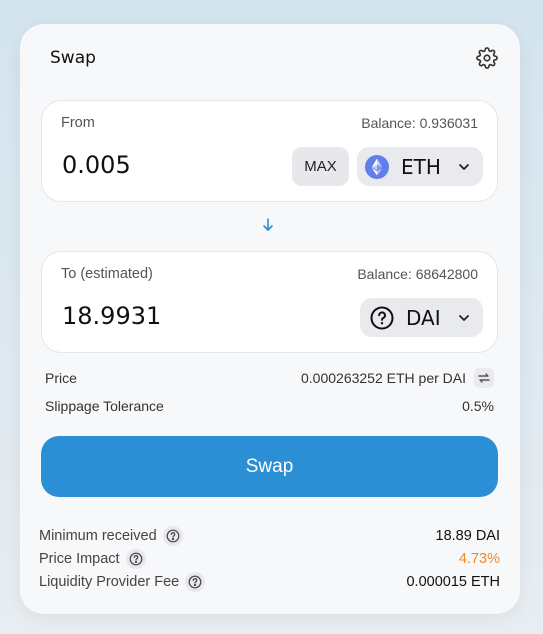 The image size is (543, 634). I want to click on minimum-received-value: 18.89 DAI, so click(468, 536).